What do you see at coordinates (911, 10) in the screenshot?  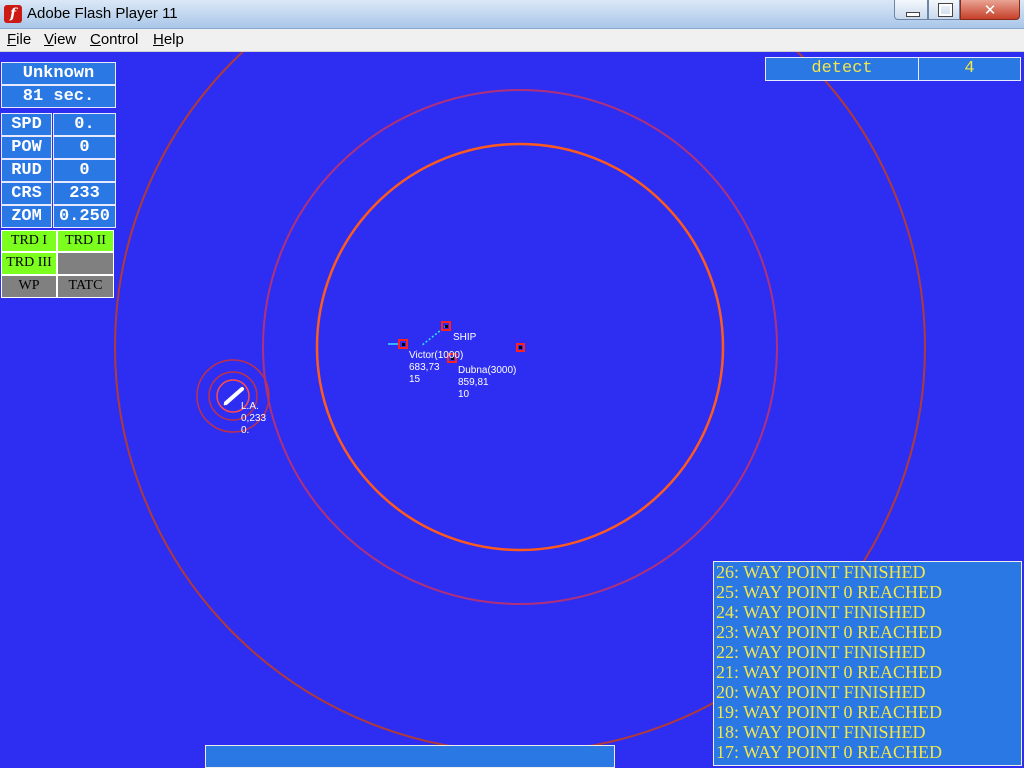 I see `minimize-button` at bounding box center [911, 10].